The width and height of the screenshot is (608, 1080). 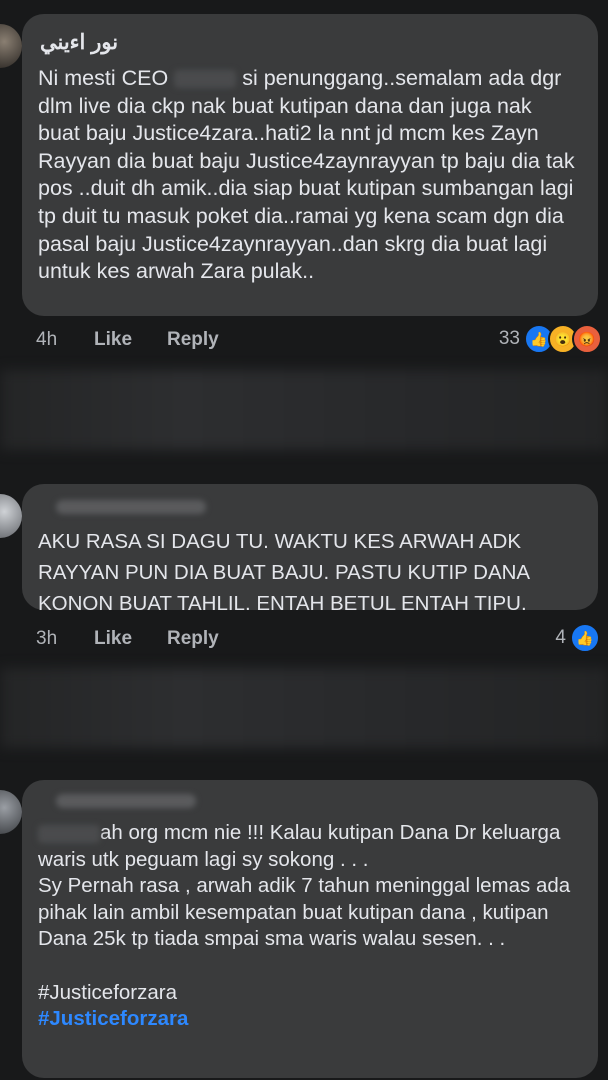 I want to click on comment-timestamp: 3h, so click(x=65, y=639).